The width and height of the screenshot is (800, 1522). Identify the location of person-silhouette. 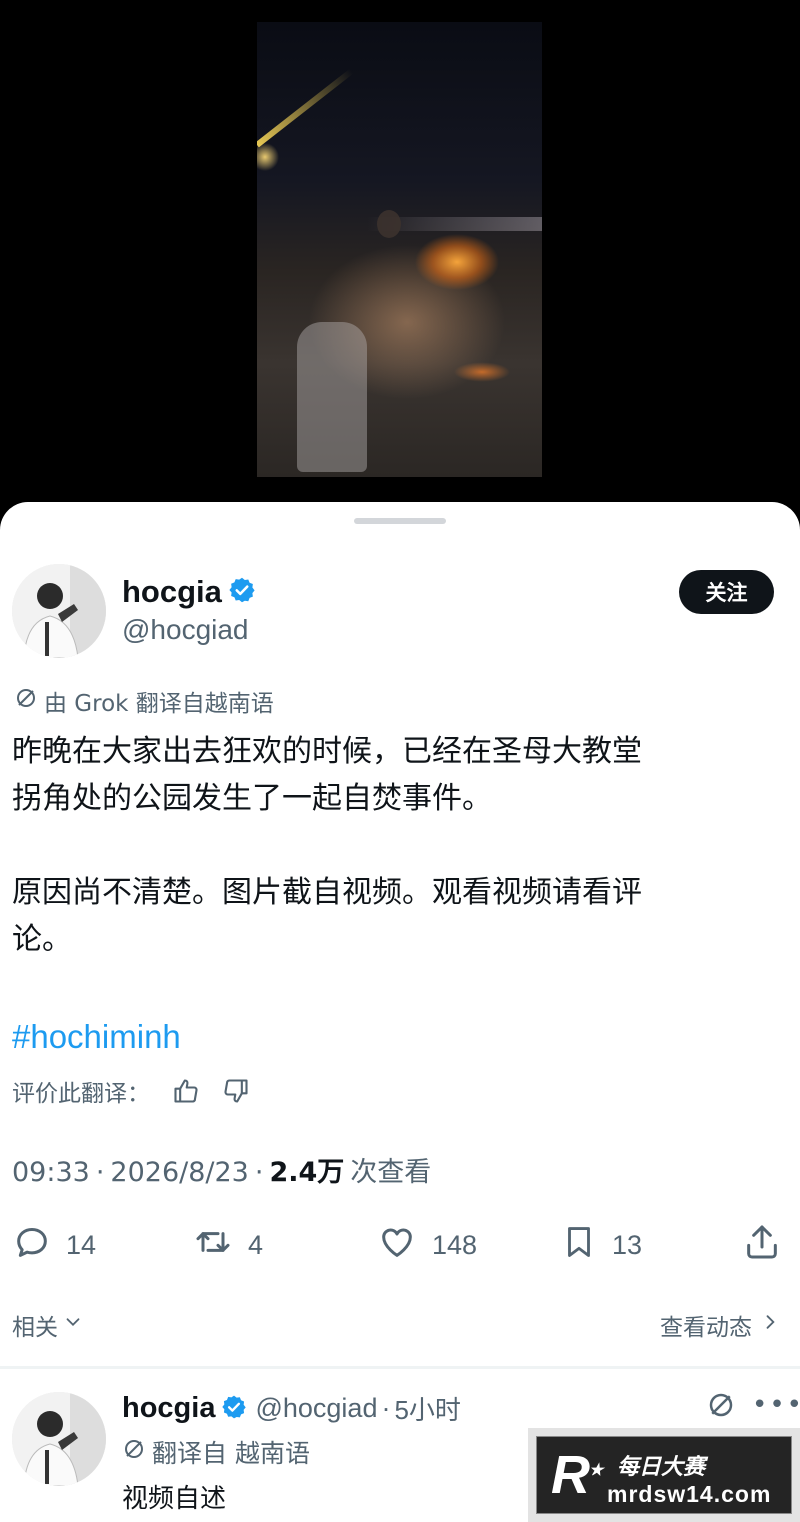
(389, 224).